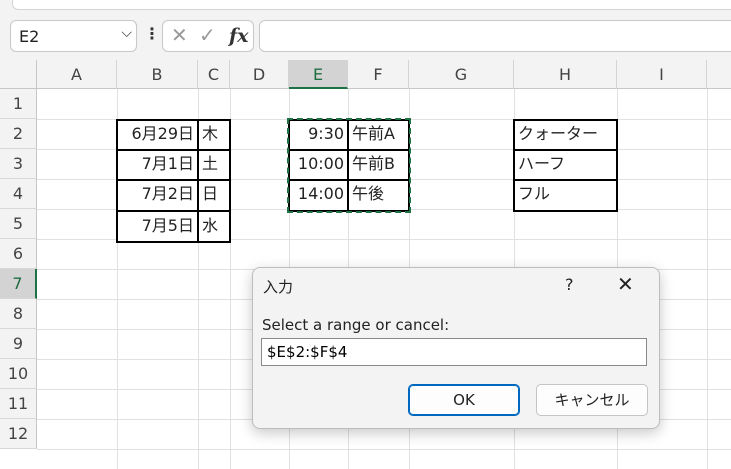  I want to click on row-header-8: 8, so click(18, 314).